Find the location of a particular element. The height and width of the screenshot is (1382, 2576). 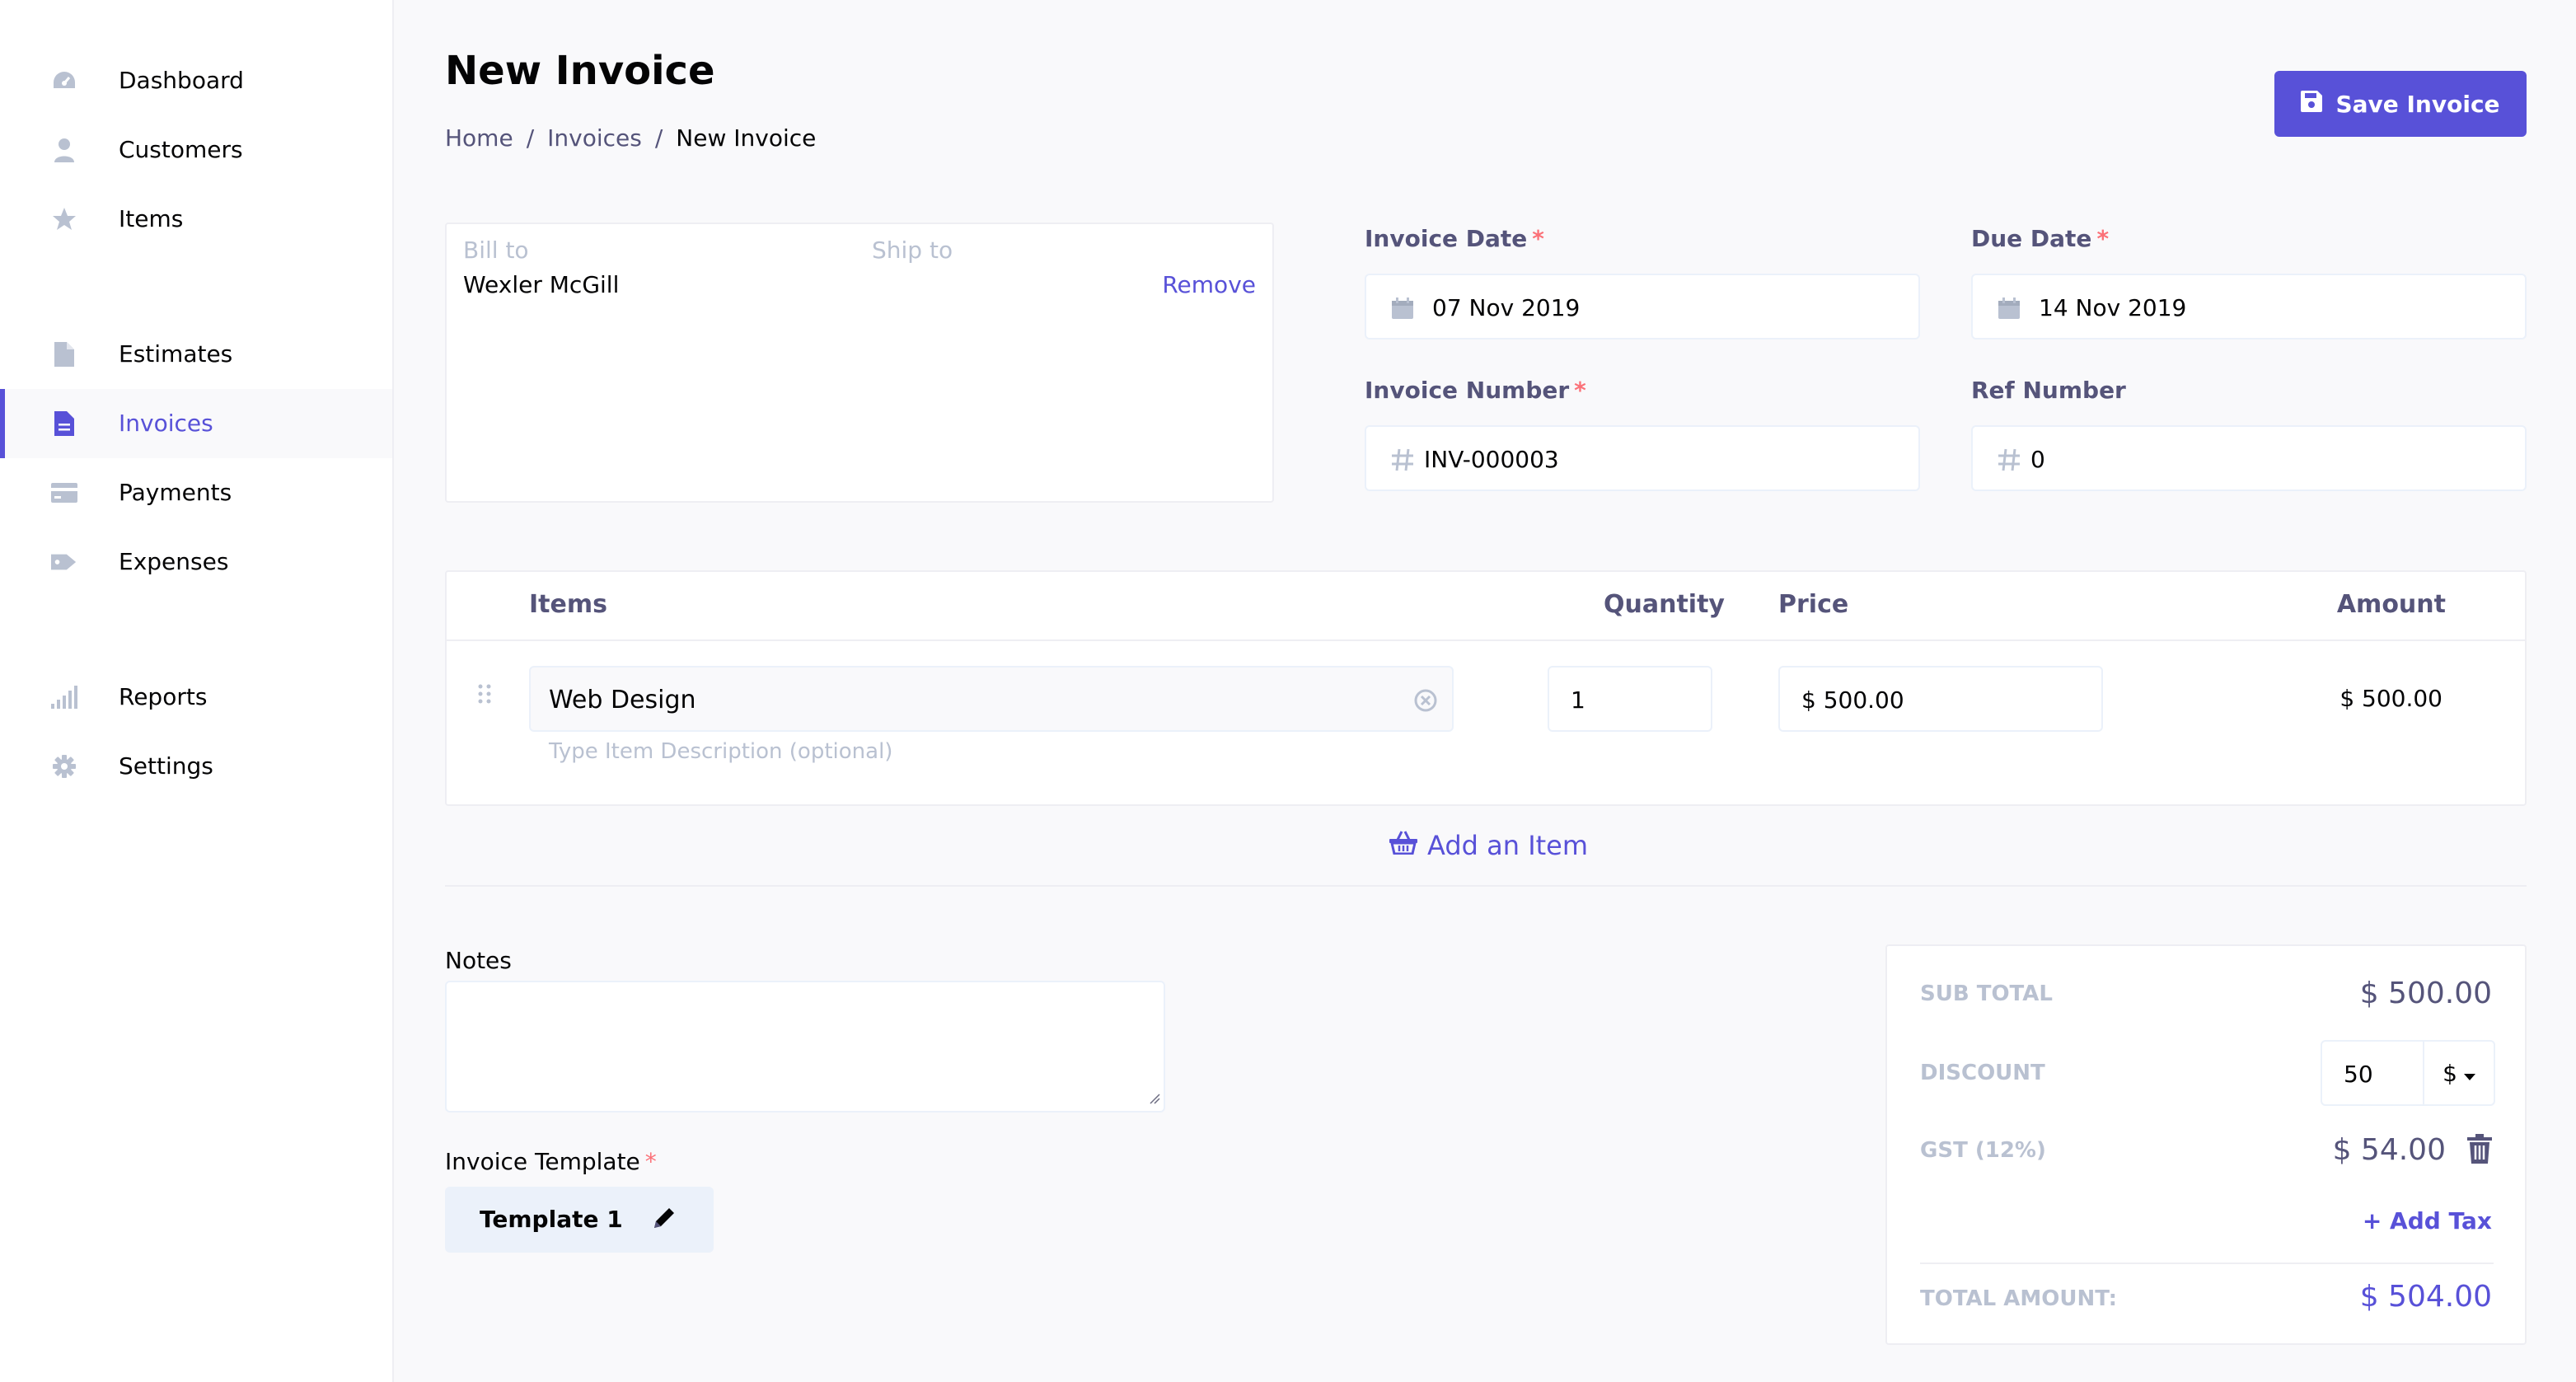

sub-total-value: $ 500.00 is located at coordinates (2425, 993).